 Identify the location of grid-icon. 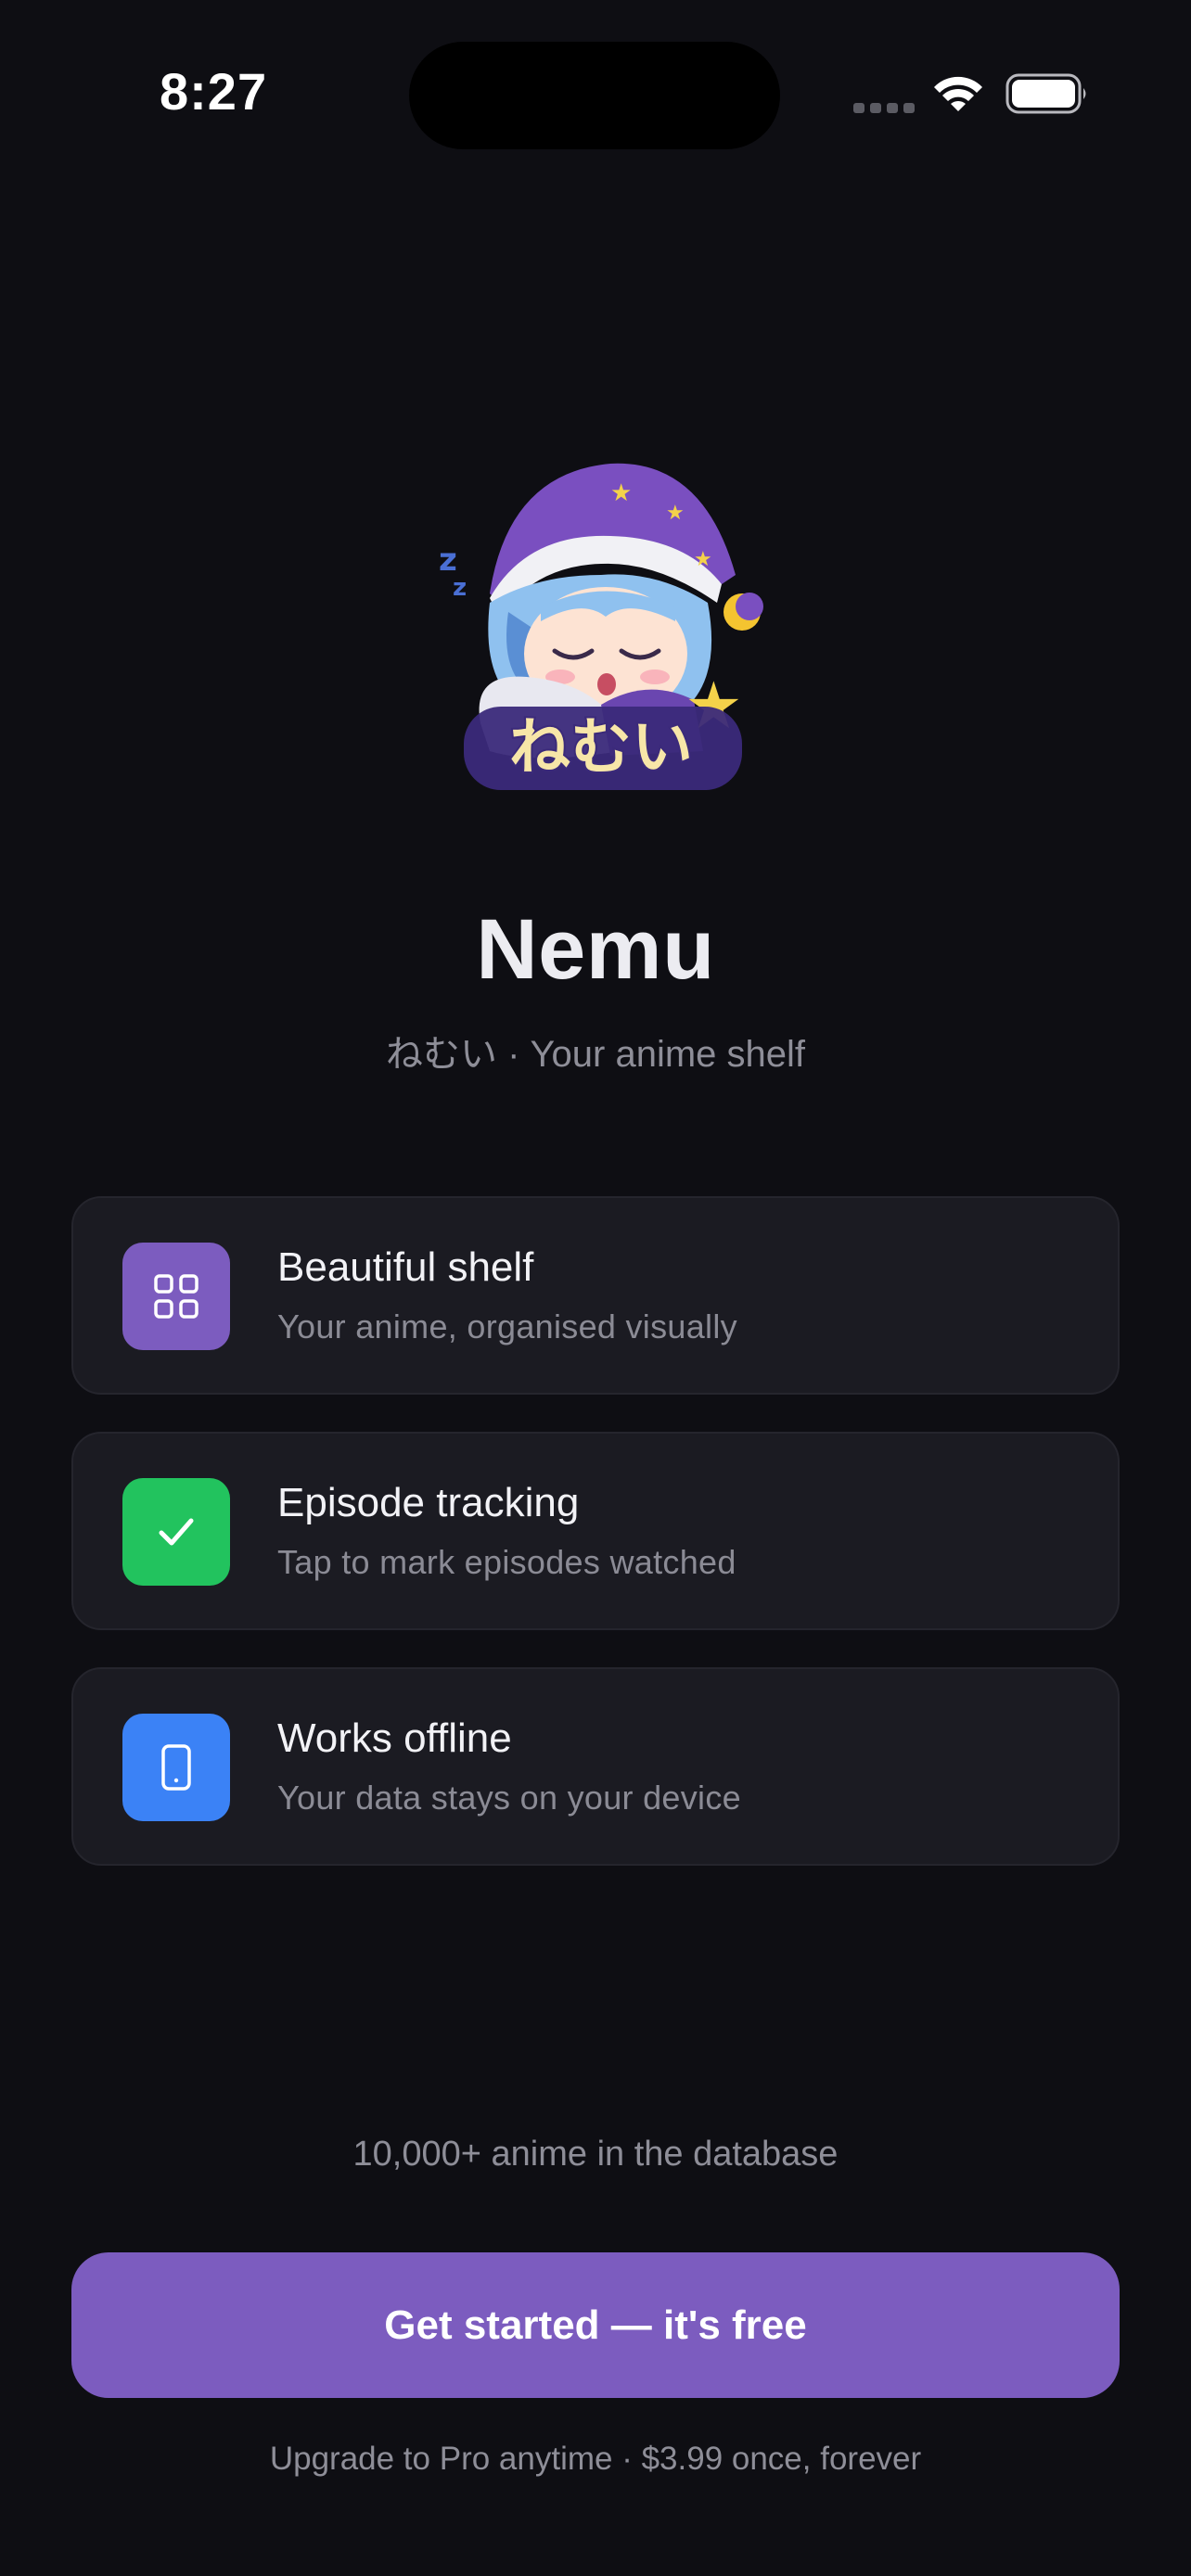
(176, 1297).